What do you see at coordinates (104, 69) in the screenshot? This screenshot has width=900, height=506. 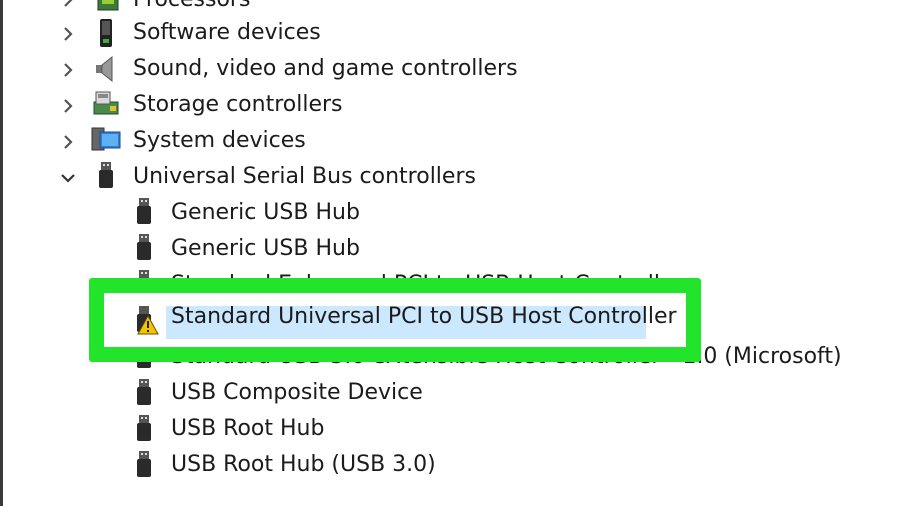 I see `speaker-icon` at bounding box center [104, 69].